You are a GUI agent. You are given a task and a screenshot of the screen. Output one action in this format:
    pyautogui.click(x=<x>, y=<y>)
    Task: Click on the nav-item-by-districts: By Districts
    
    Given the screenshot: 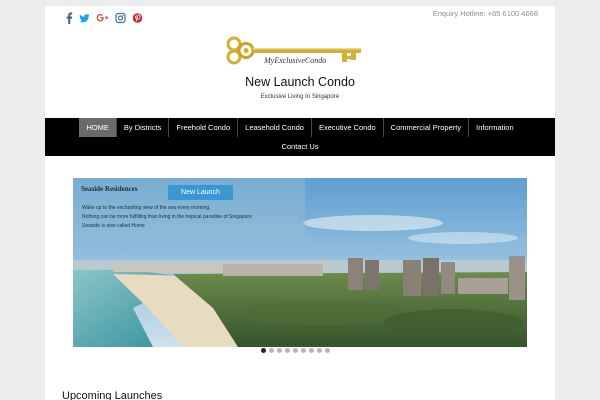 What is the action you would take?
    pyautogui.click(x=142, y=127)
    